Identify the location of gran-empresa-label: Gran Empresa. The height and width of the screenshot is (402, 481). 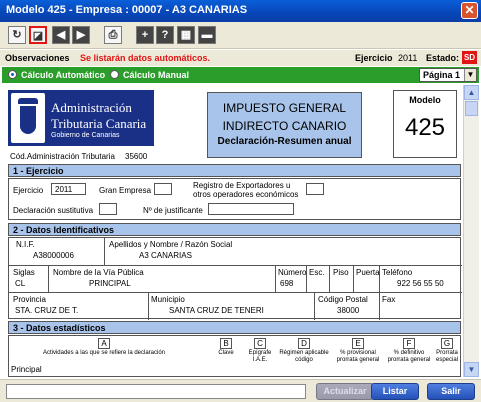
(125, 190).